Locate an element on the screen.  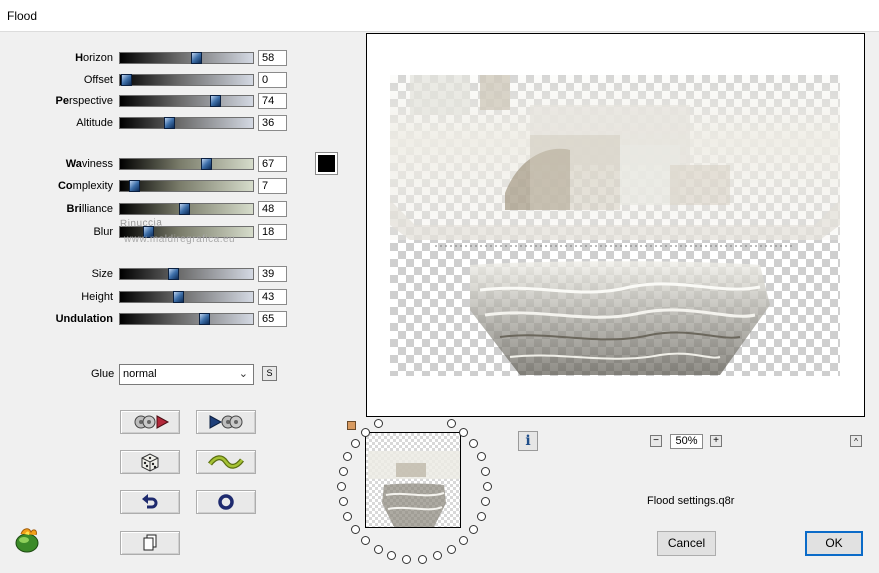
altitude-value-input: 36 is located at coordinates (272, 123).